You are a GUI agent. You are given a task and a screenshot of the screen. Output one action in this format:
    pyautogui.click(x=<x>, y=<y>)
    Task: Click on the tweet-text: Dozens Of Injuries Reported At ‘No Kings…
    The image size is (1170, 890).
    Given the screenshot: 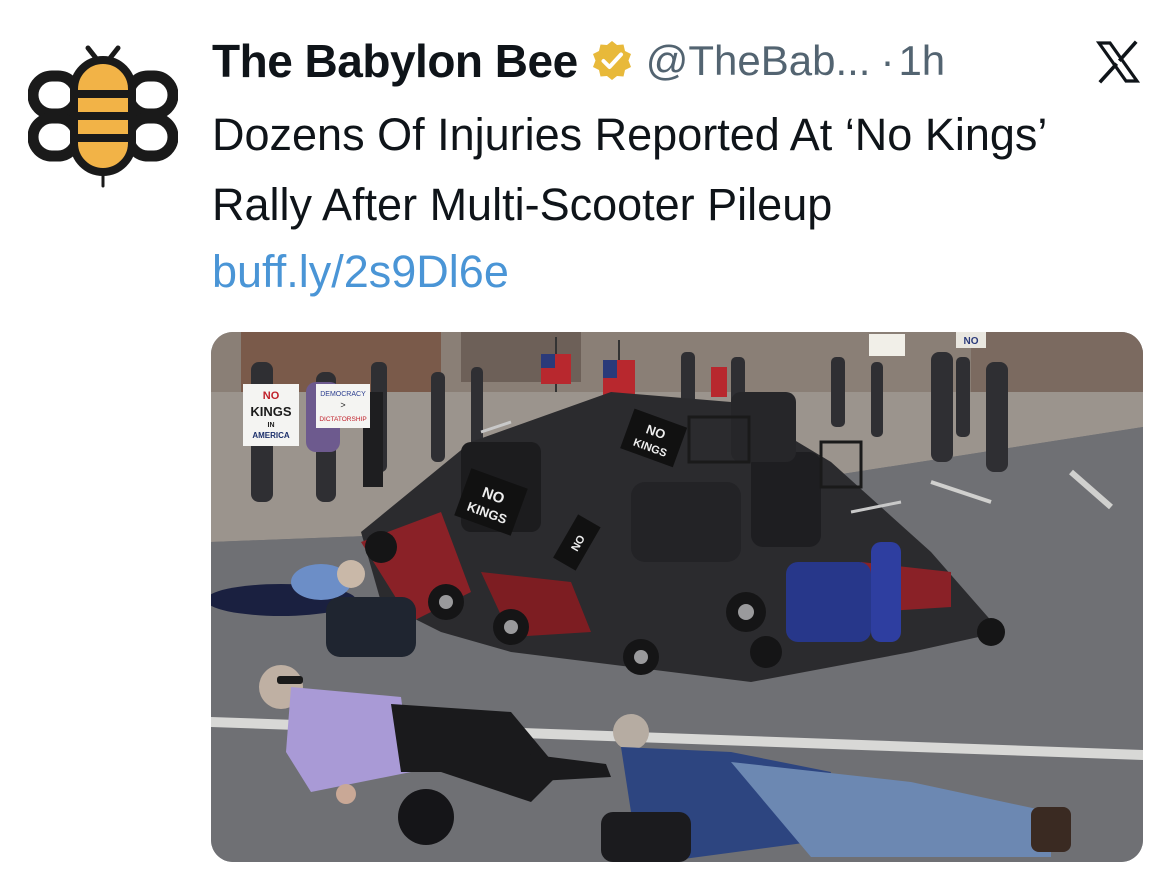 What is the action you would take?
    pyautogui.click(x=629, y=169)
    